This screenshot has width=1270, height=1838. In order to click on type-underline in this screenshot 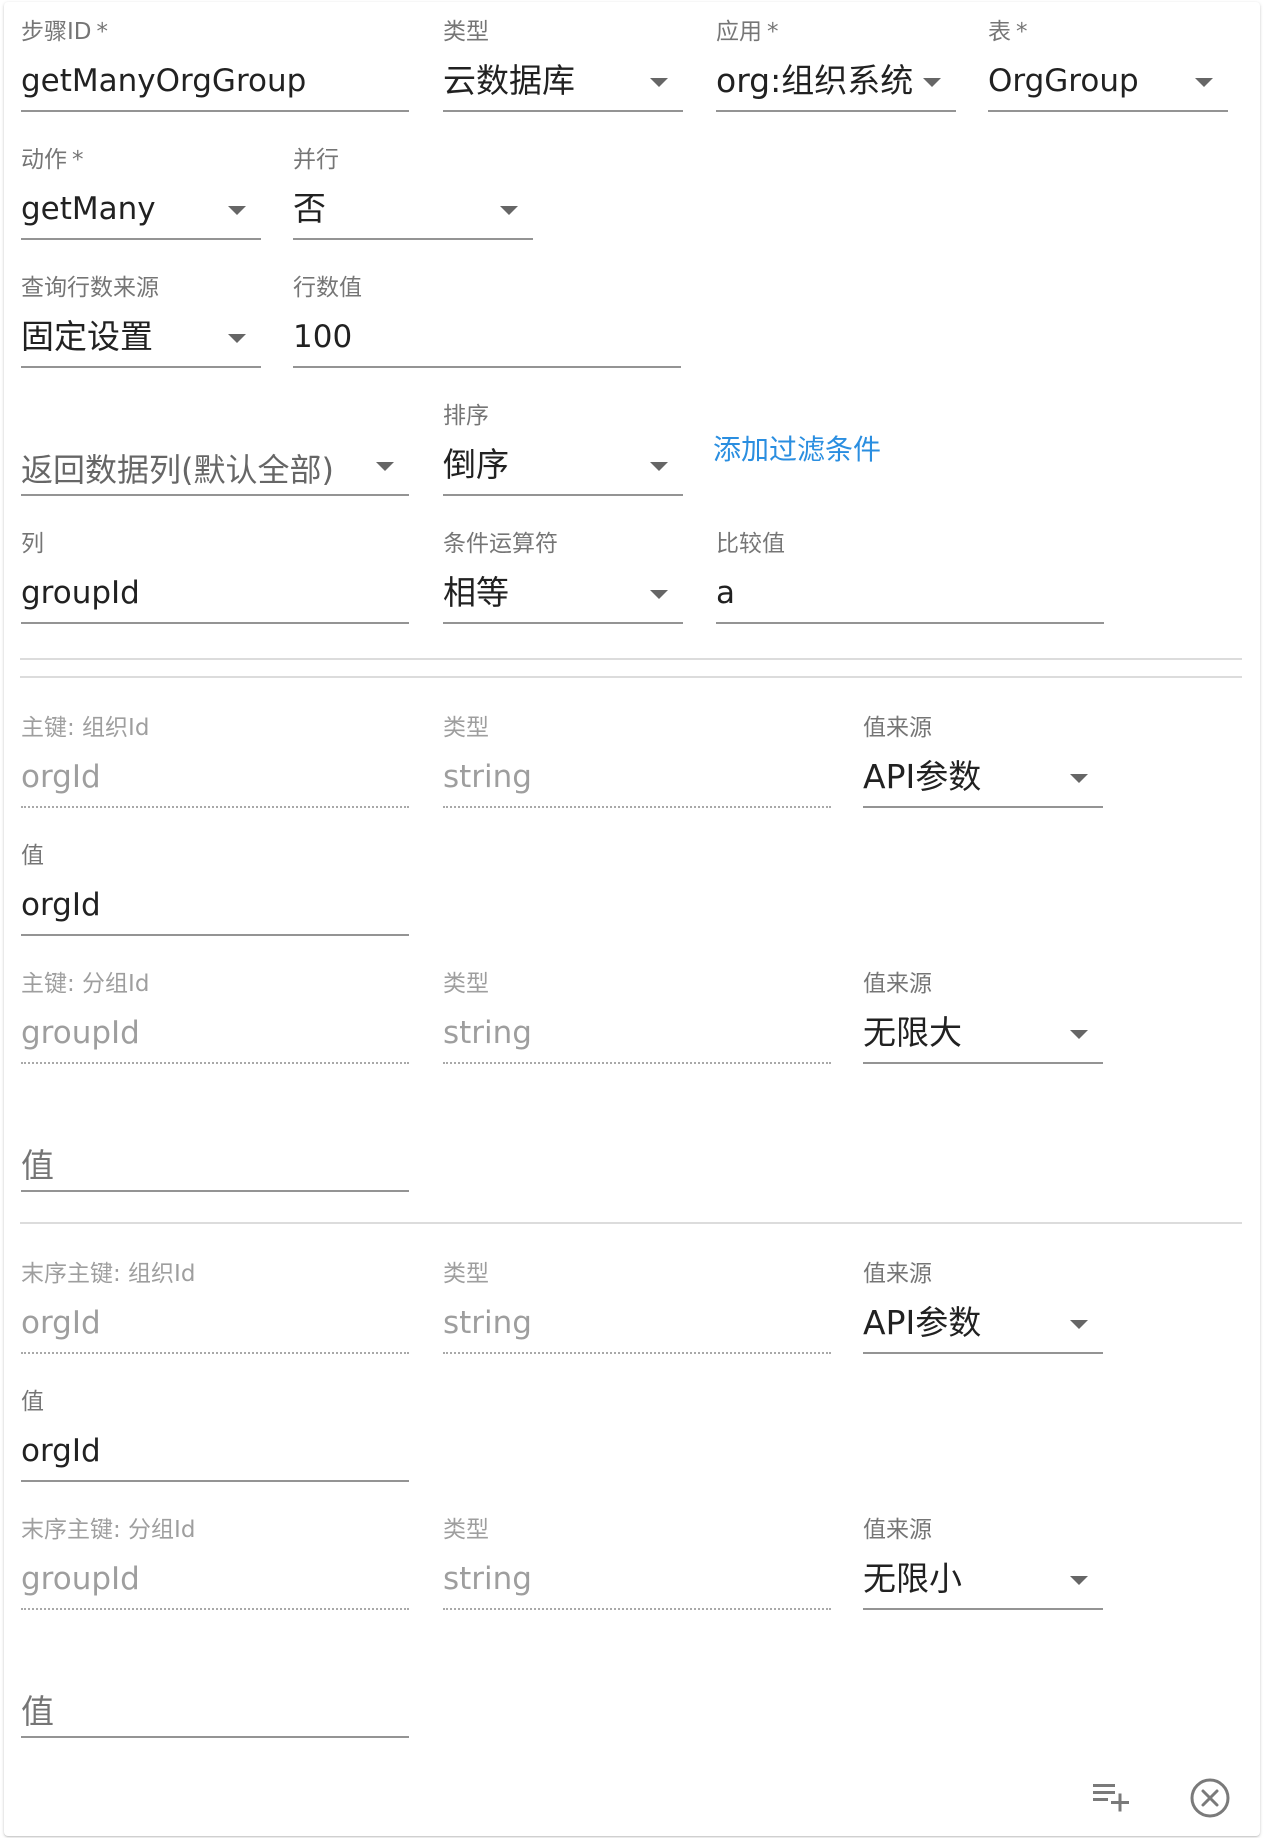, I will do `click(563, 111)`.